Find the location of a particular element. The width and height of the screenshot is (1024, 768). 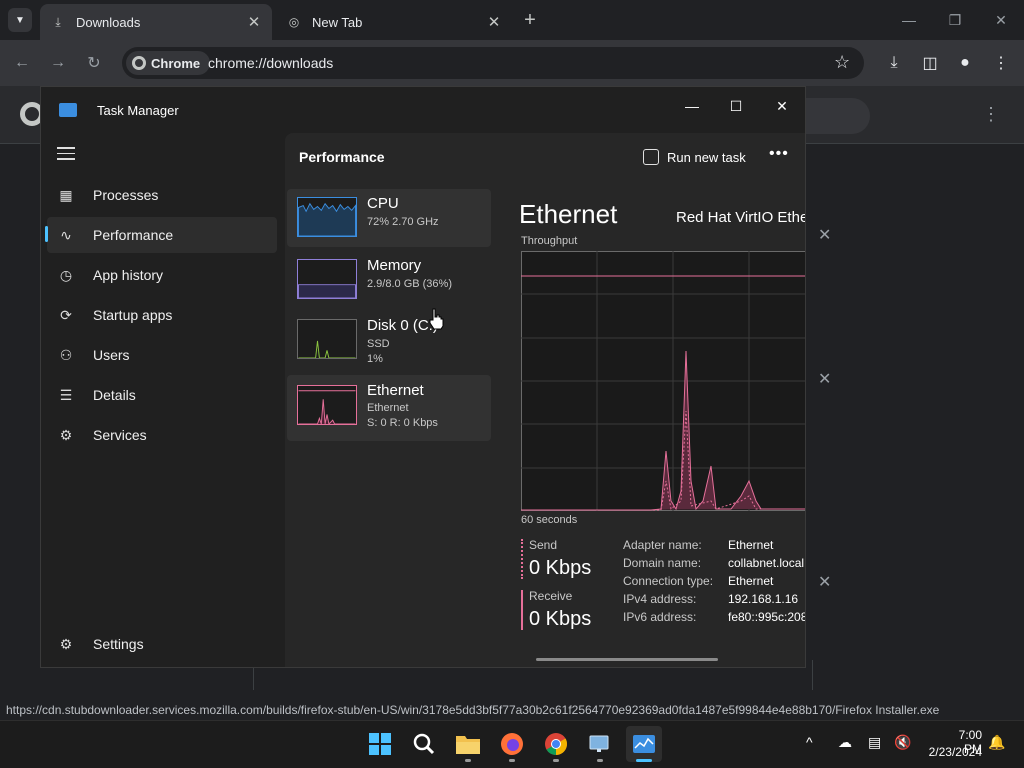

processes-icon: ▦ is located at coordinates (66, 194).